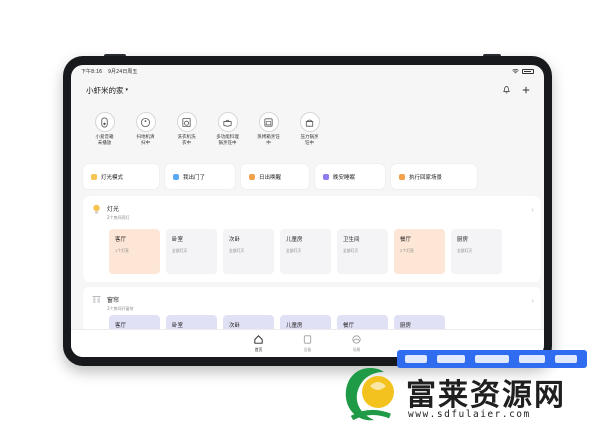 The height and width of the screenshot is (426, 600). I want to click on device-name: 扫地机清 扫中, so click(145, 140).